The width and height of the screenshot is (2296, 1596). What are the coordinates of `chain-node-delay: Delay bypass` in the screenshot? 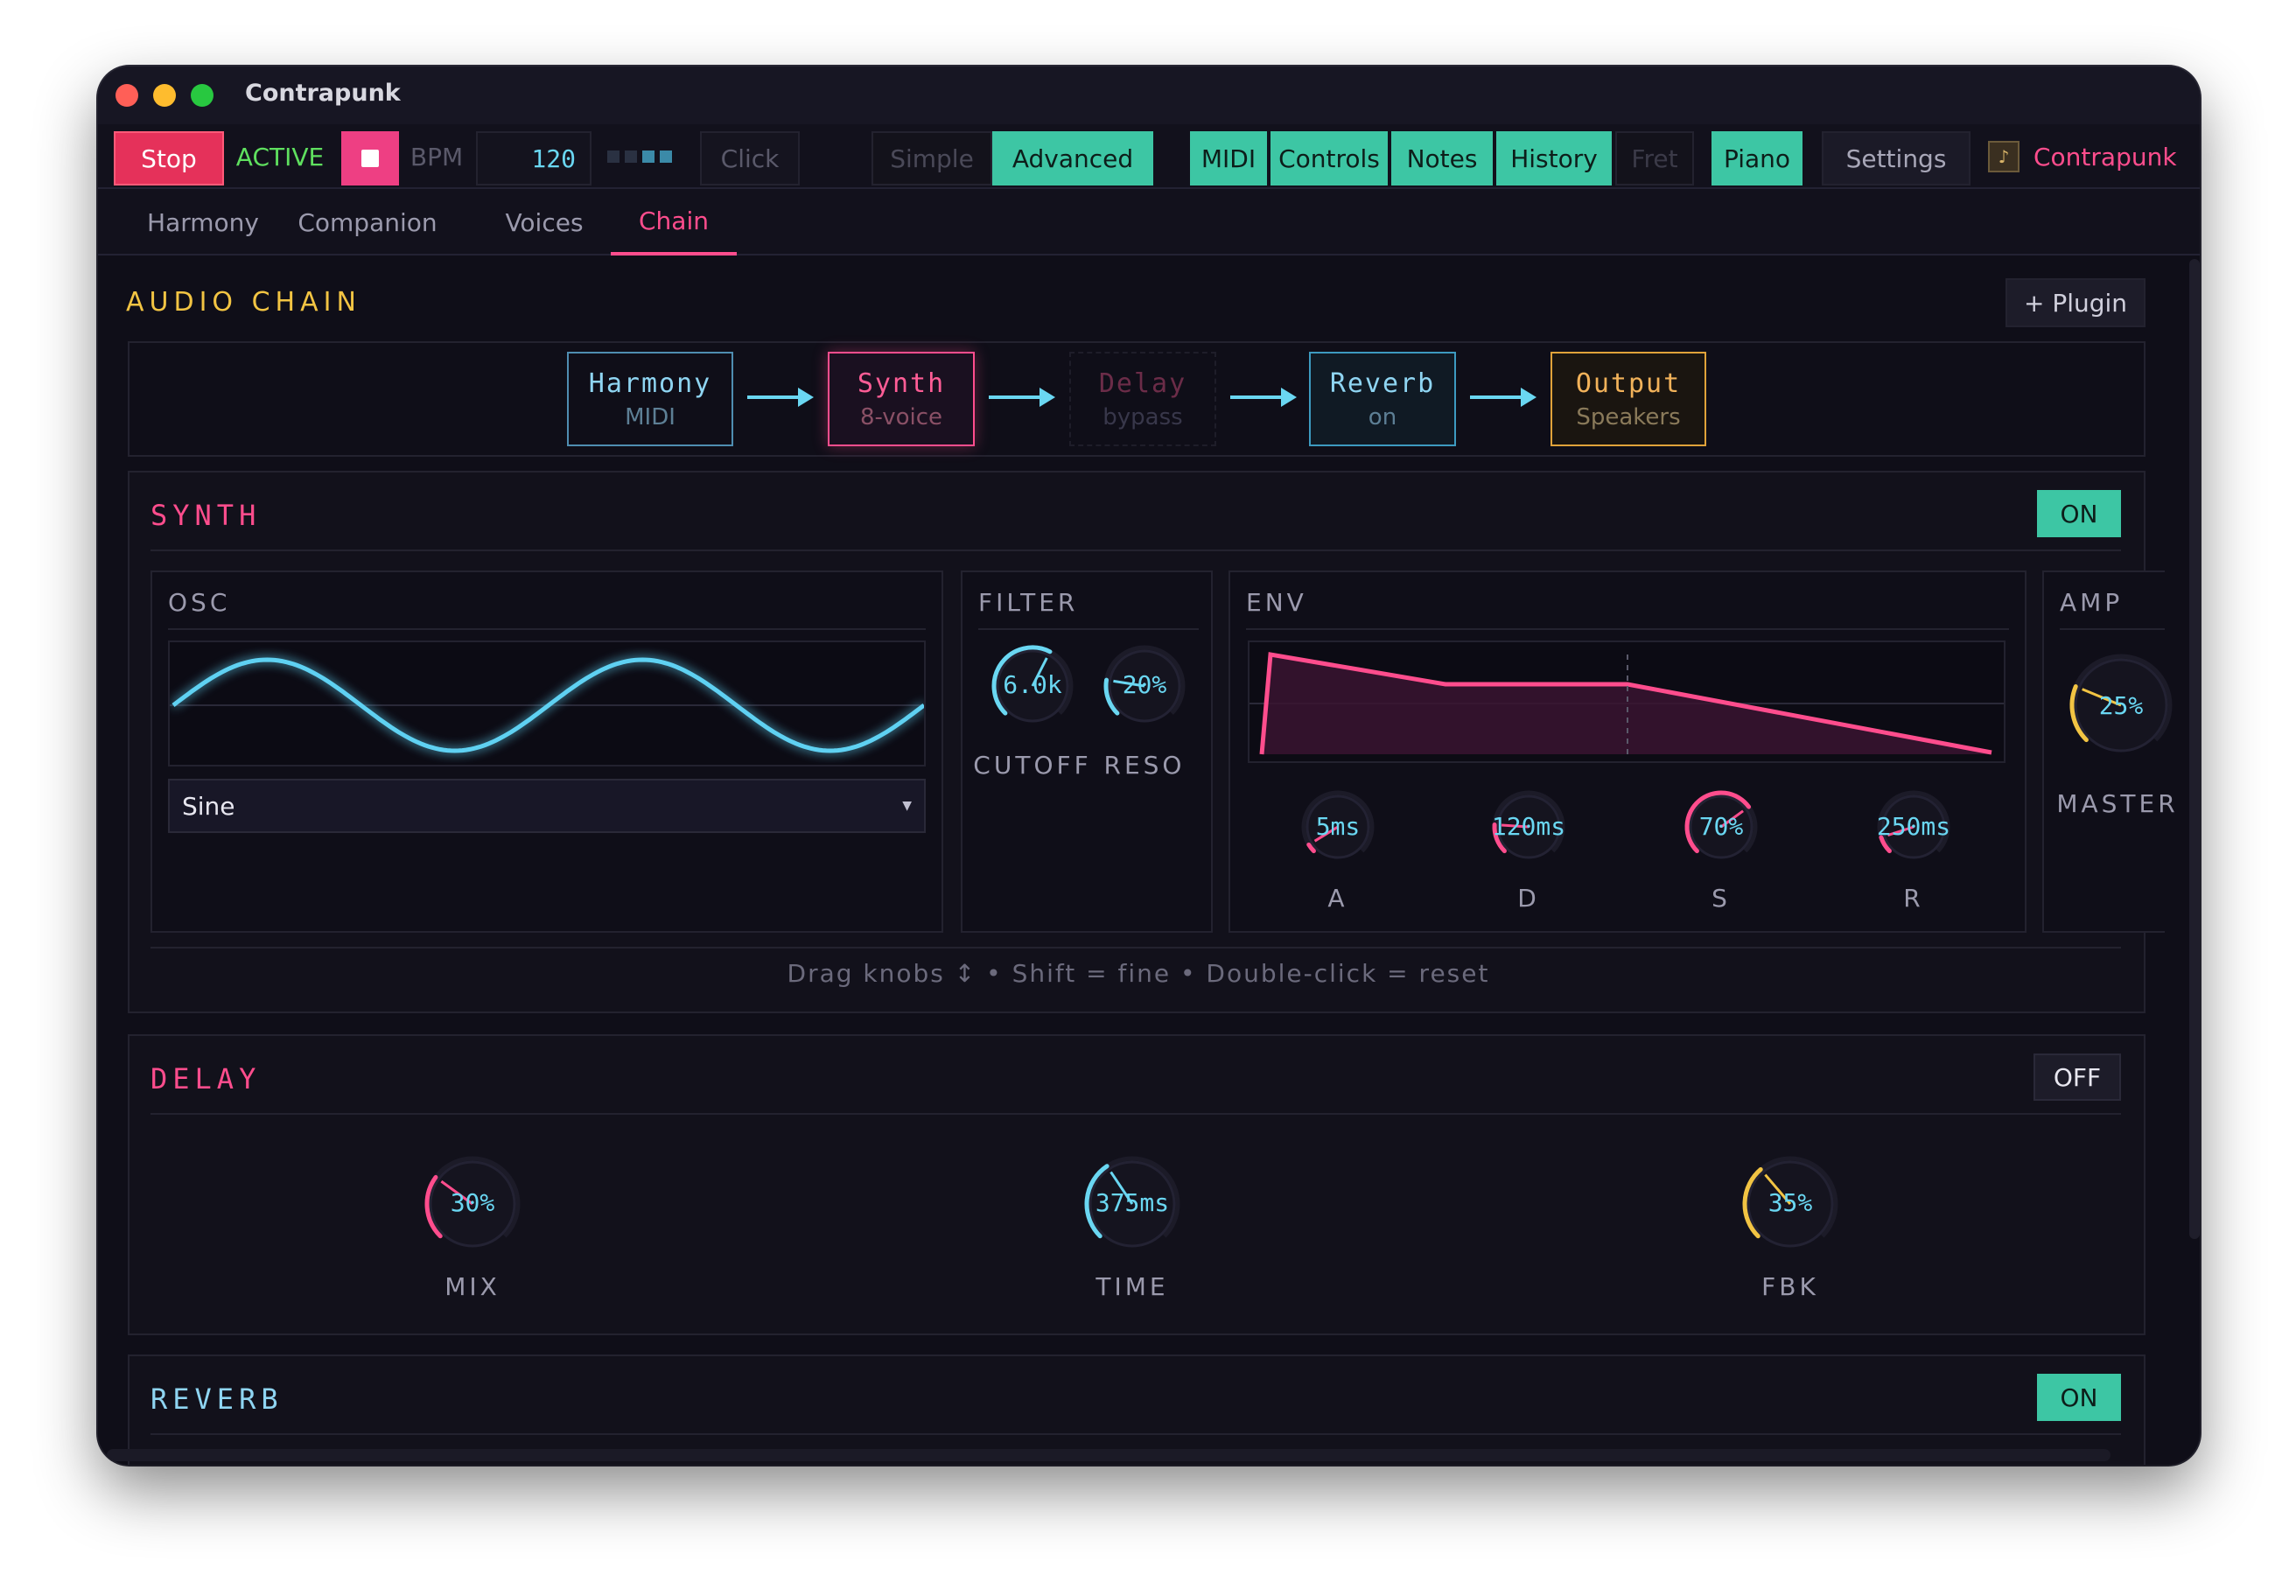 It's located at (1142, 399).